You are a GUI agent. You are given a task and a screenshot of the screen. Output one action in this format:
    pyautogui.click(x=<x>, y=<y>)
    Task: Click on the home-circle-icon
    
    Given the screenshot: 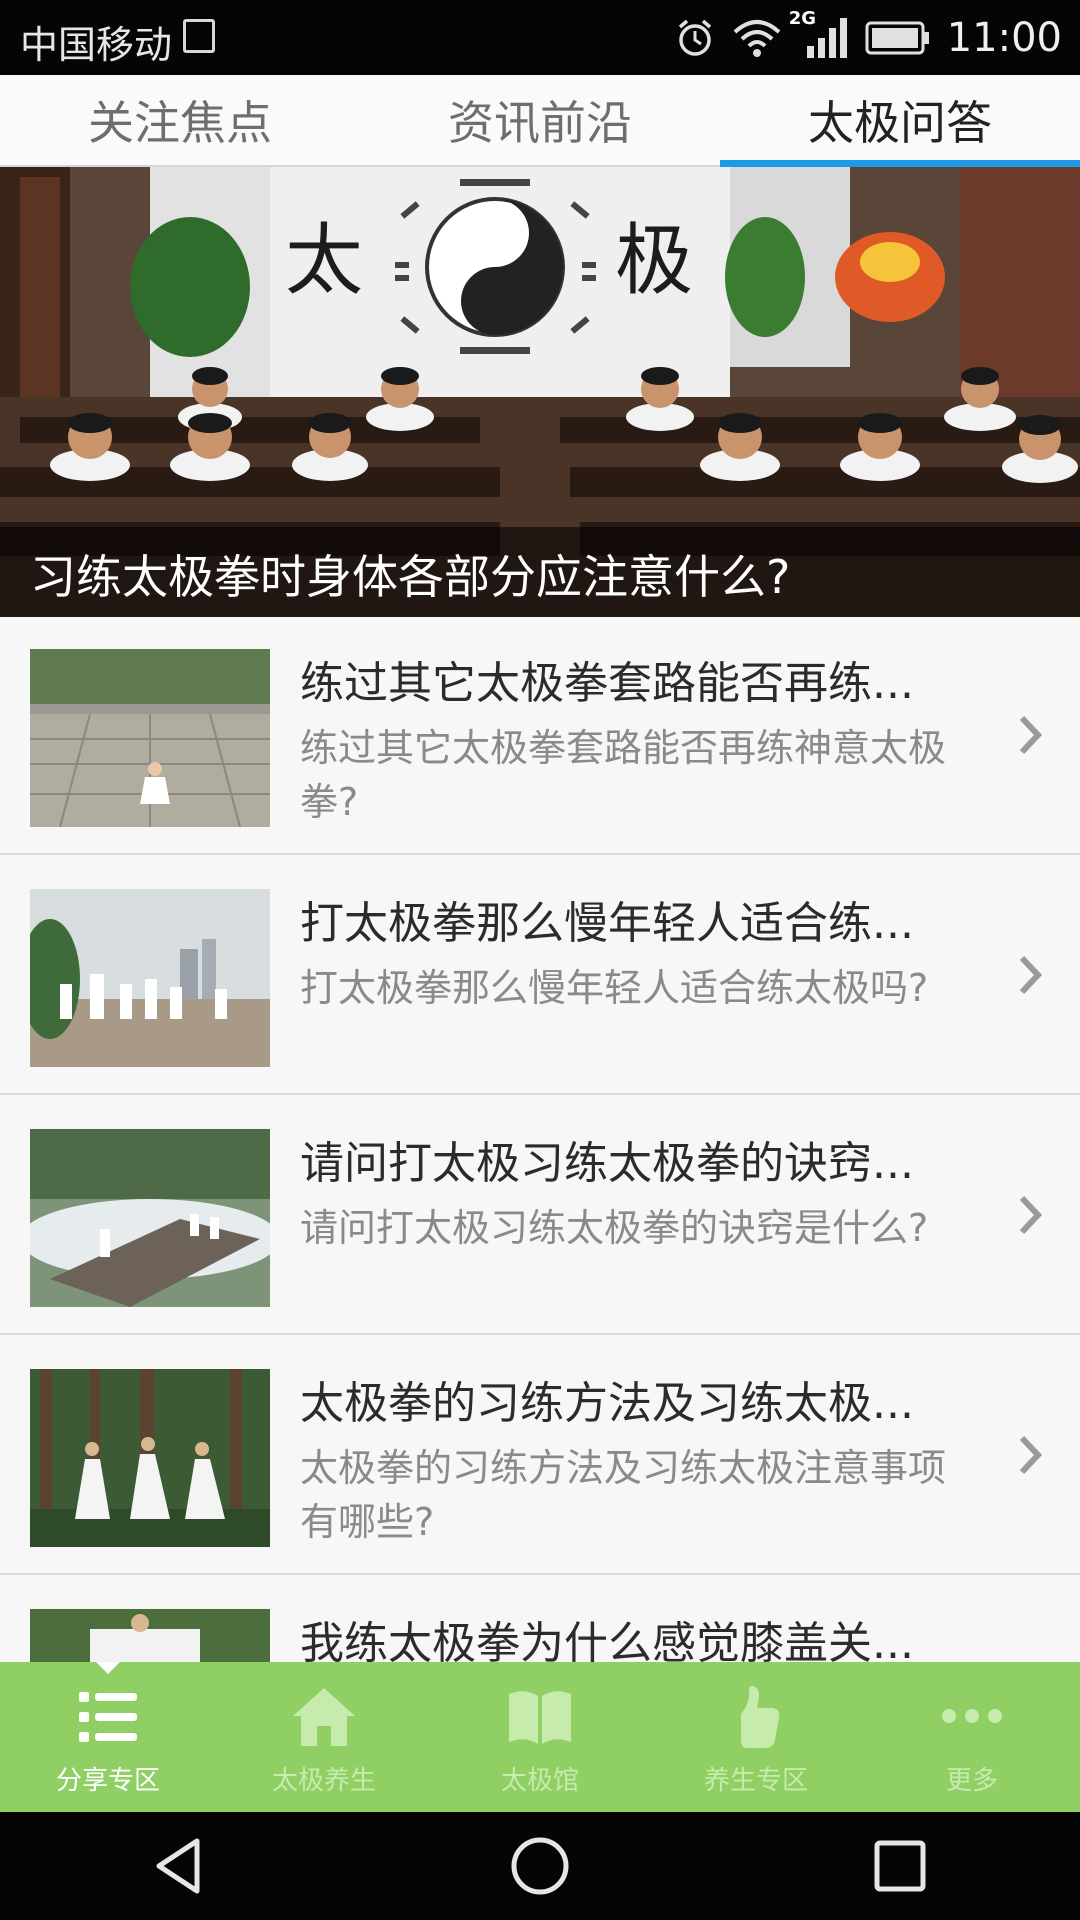 What is the action you would take?
    pyautogui.click(x=540, y=1866)
    